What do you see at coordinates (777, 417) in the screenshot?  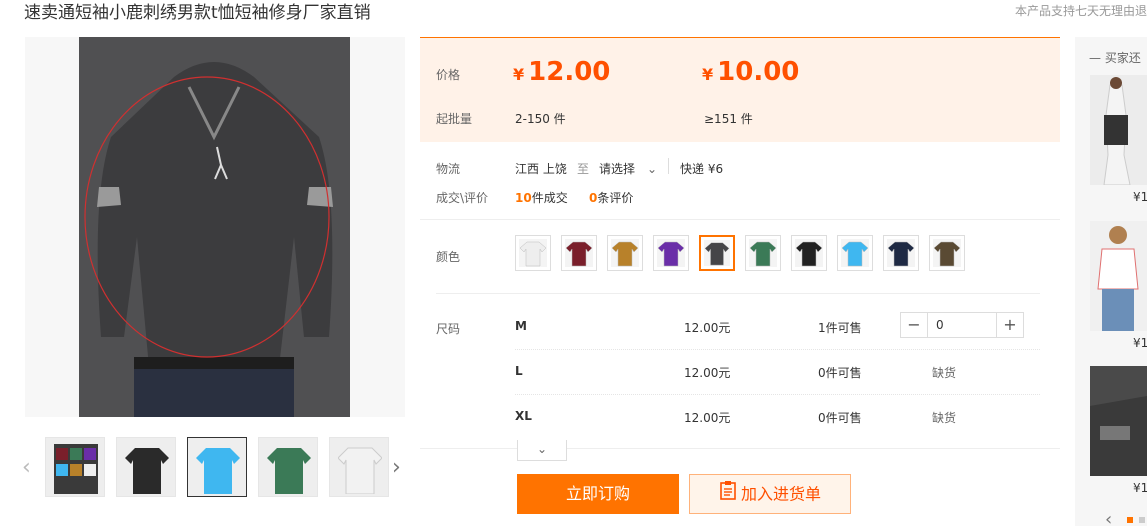 I see `size-row: XL 12.00元 0件可售 缺货` at bounding box center [777, 417].